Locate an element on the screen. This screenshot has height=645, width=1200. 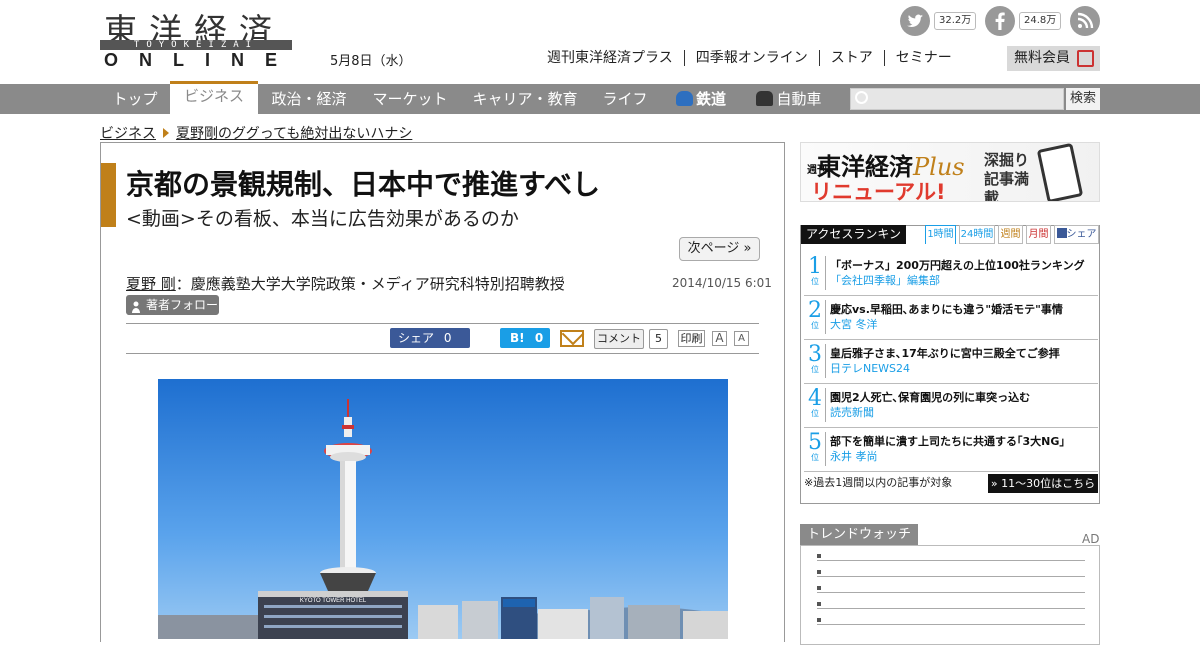
ranking-number: 2位 is located at coordinates (815, 315).